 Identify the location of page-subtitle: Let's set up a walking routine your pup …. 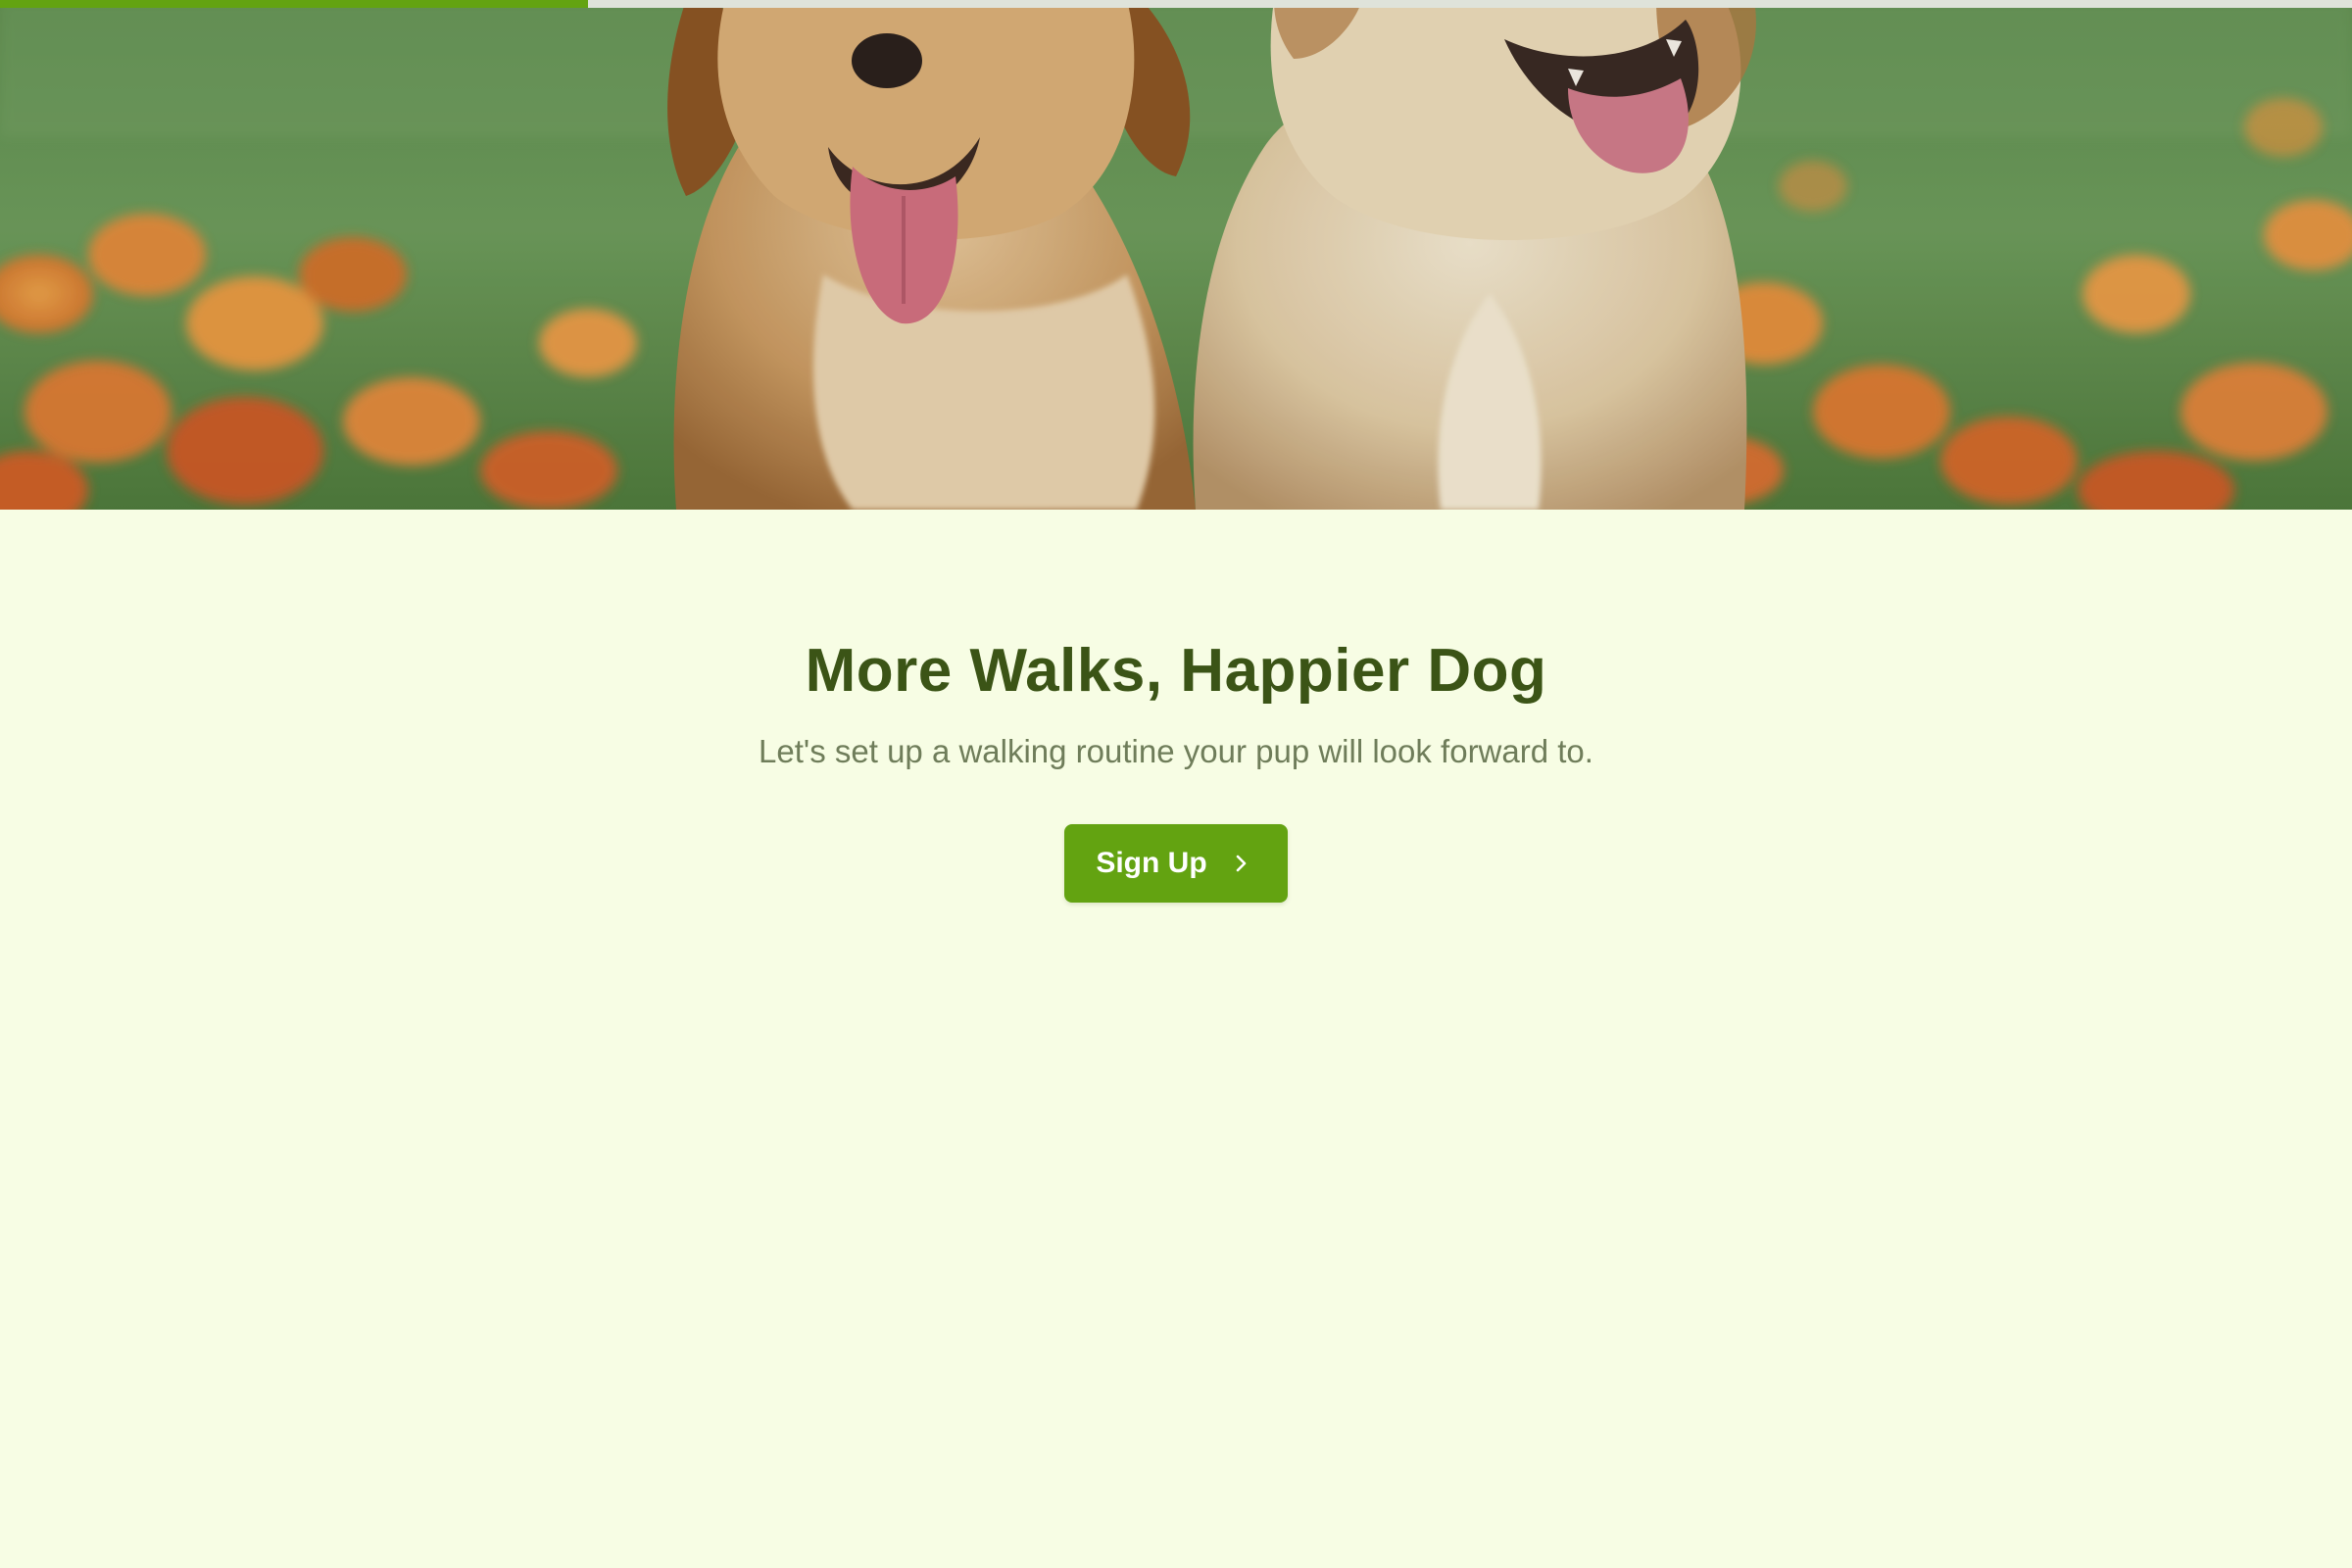
(1176, 751).